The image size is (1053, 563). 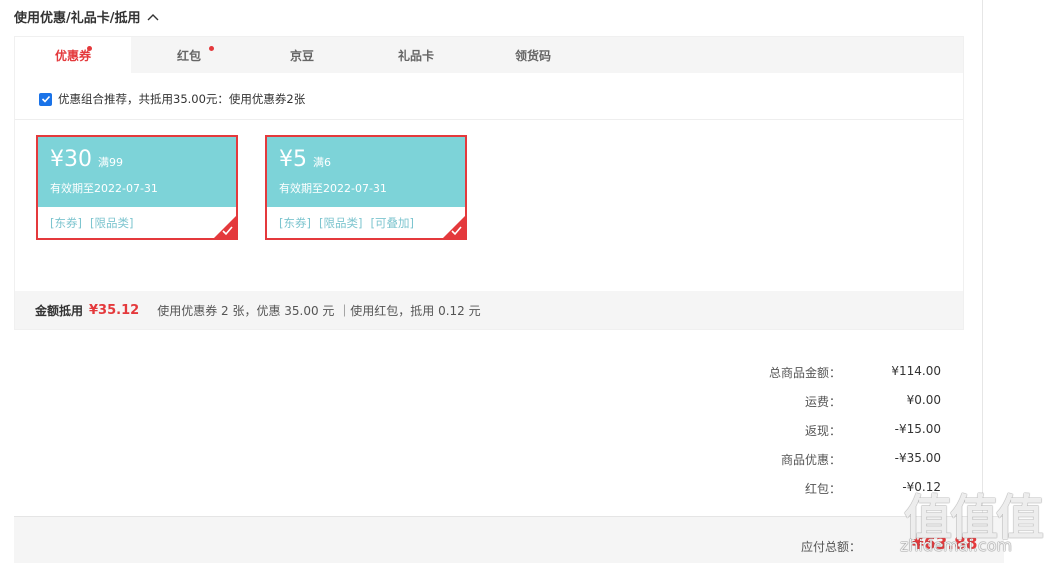 What do you see at coordinates (489, 119) in the screenshot?
I see `divider` at bounding box center [489, 119].